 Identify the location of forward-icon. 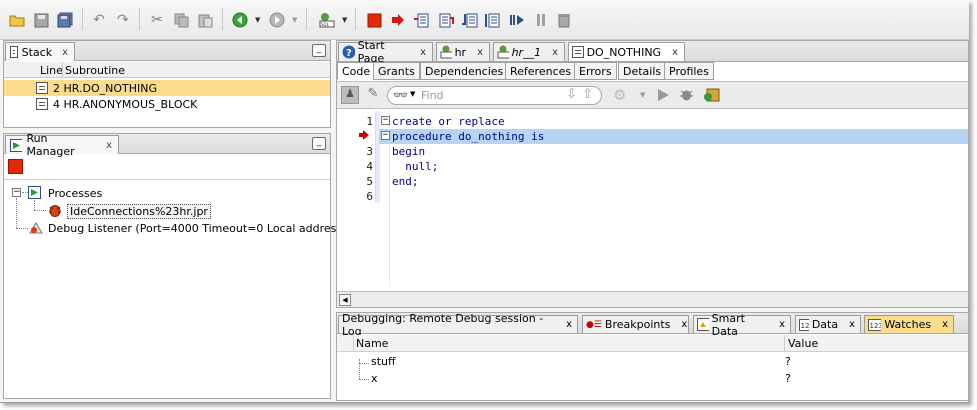
(277, 20).